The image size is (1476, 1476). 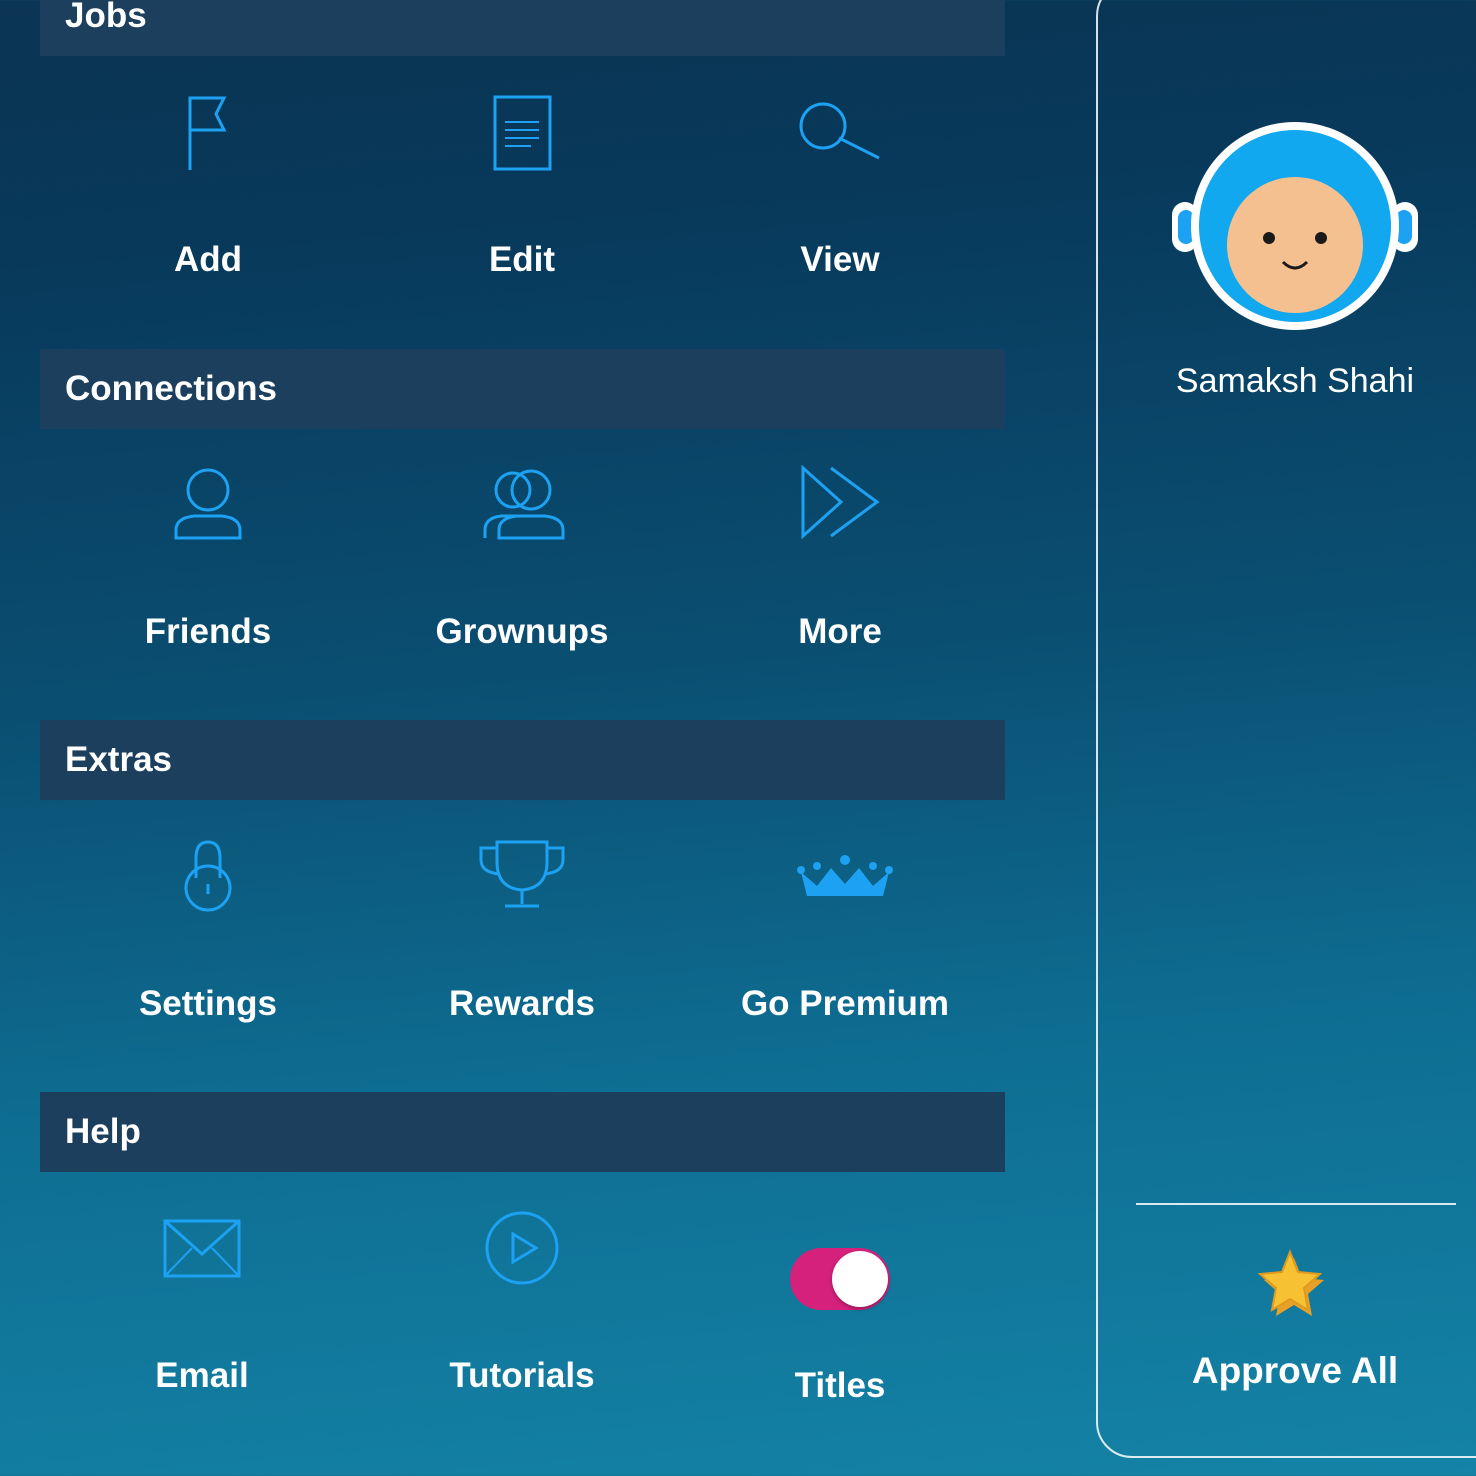 I want to click on tile-more: More, so click(x=840, y=582).